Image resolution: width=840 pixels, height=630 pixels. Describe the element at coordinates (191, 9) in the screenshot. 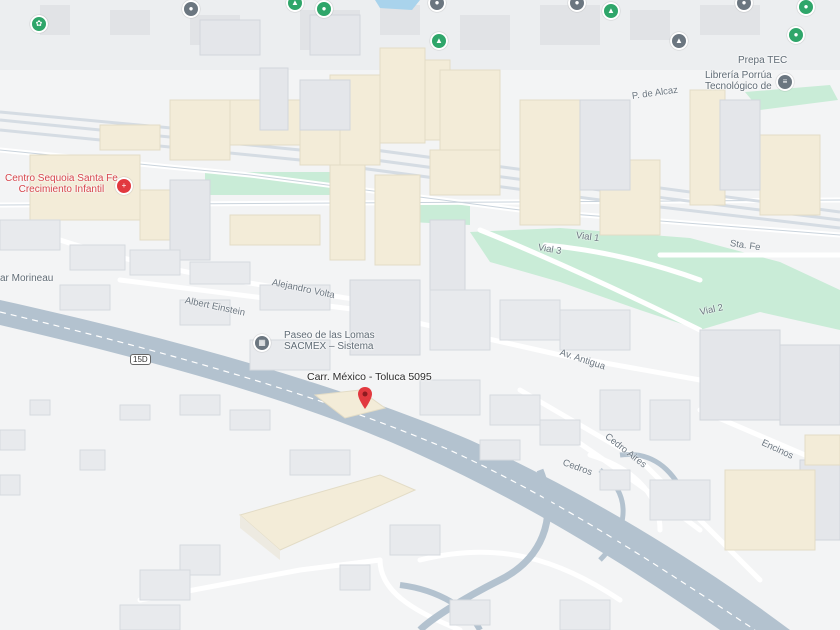

I see `poi-icon: ●` at that location.